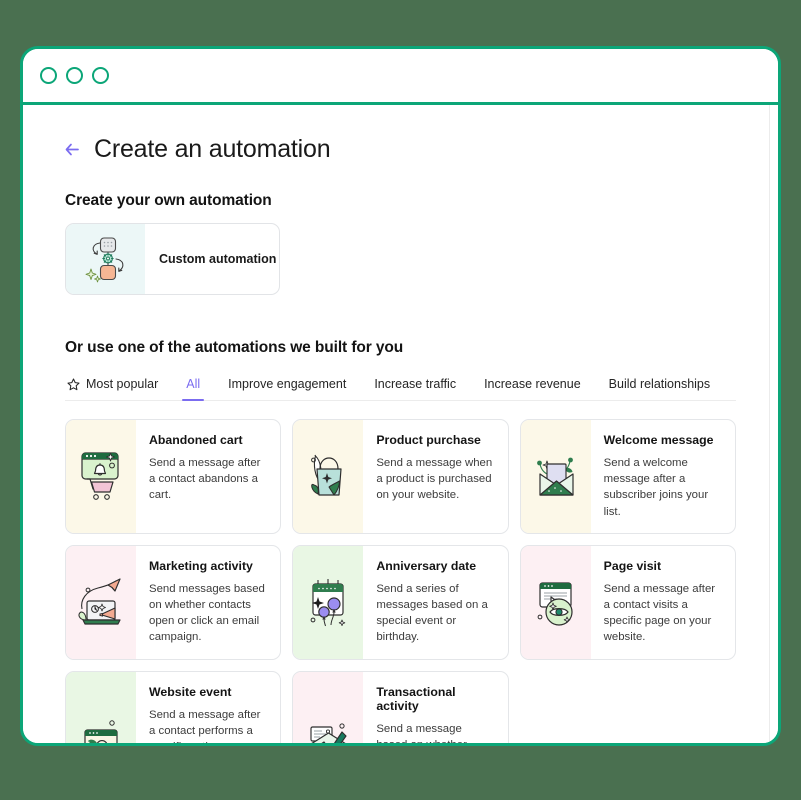  I want to click on product-purchase-icon, so click(328, 476).